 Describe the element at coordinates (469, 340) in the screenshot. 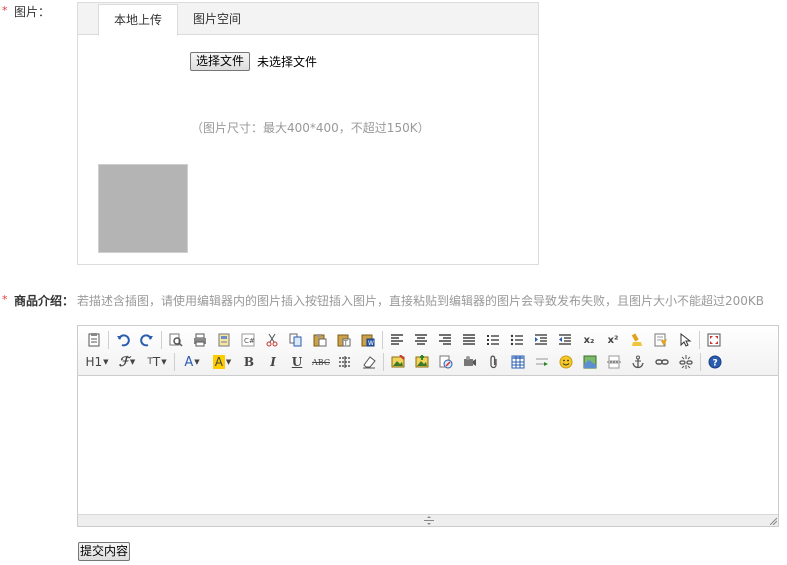

I see `align-justify-icon` at that location.